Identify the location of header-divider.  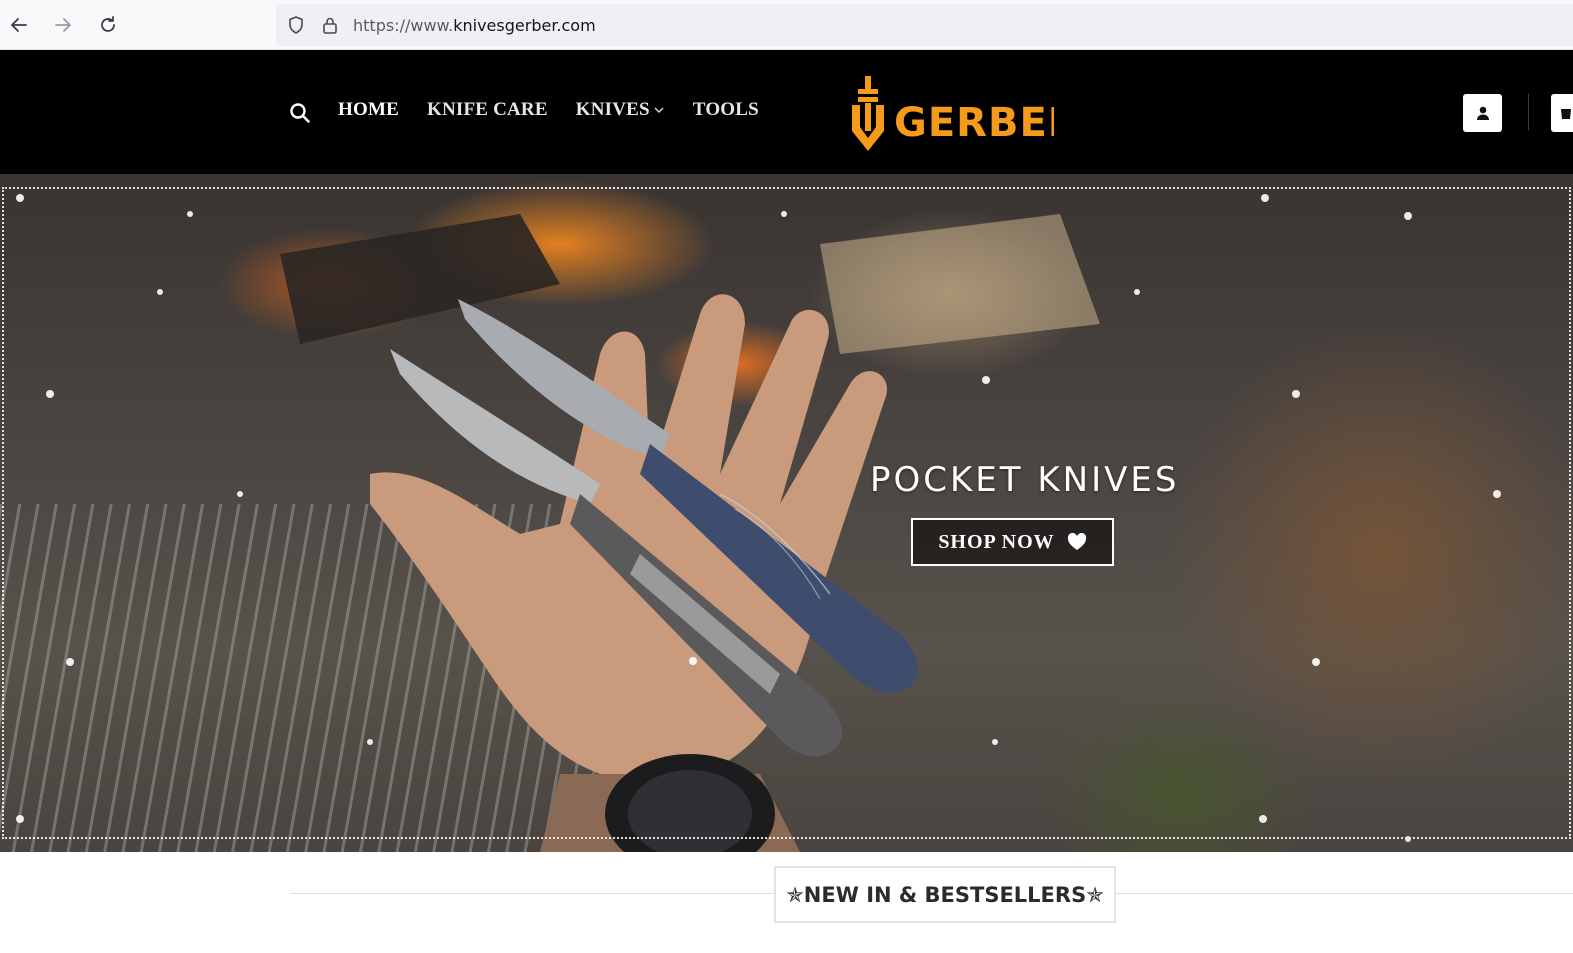
(1528, 112).